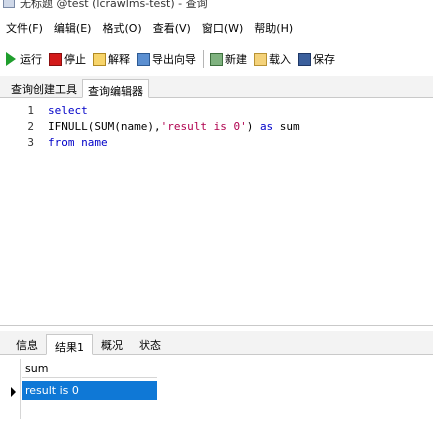 This screenshot has width=433, height=436. I want to click on stop-button: 停止, so click(67, 59).